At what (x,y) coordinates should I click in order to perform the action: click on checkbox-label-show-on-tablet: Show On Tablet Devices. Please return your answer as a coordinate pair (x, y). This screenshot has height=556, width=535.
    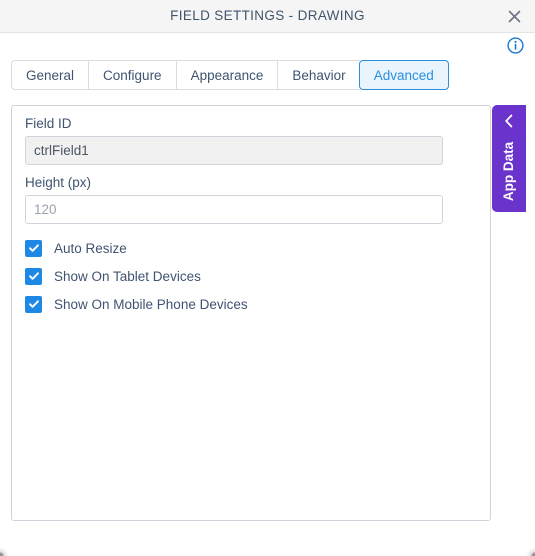
    Looking at the image, I should click on (127, 276).